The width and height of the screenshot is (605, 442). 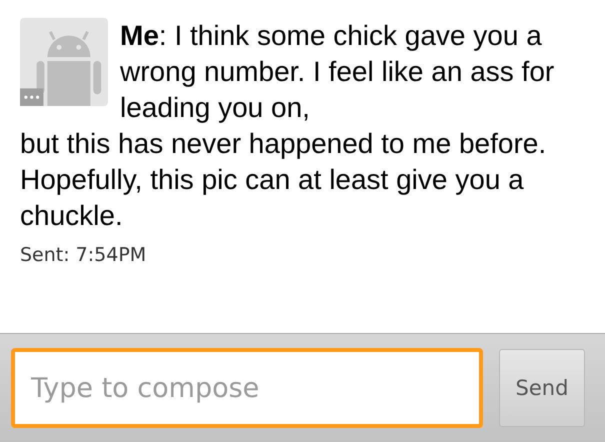 What do you see at coordinates (542, 388) in the screenshot?
I see `send-button: Send` at bounding box center [542, 388].